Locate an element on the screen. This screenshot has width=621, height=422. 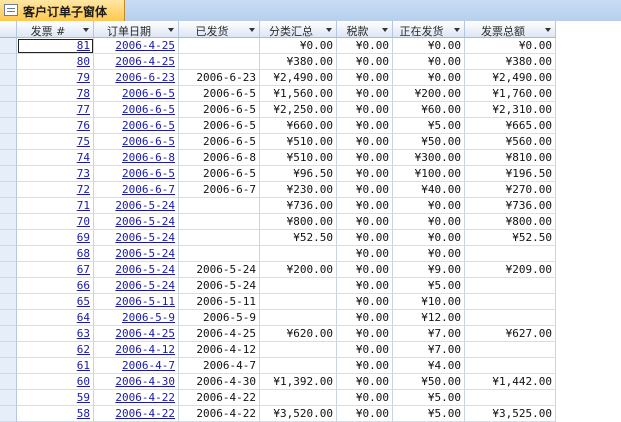
column-header-invoice-number: 发票 # is located at coordinates (55, 29).